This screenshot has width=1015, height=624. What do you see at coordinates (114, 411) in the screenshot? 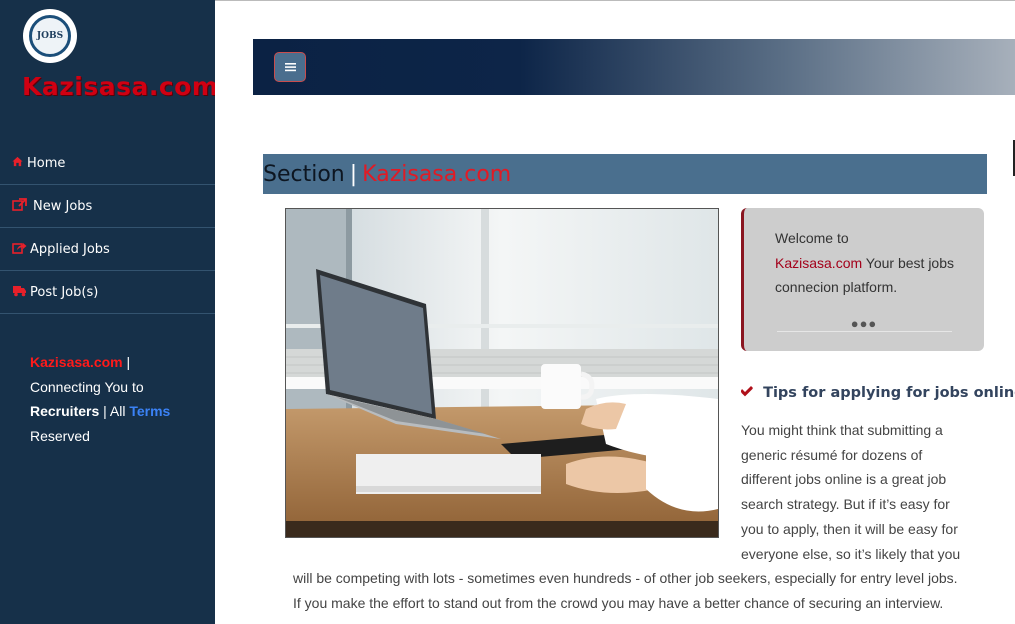
I see `footer-all: | All` at bounding box center [114, 411].